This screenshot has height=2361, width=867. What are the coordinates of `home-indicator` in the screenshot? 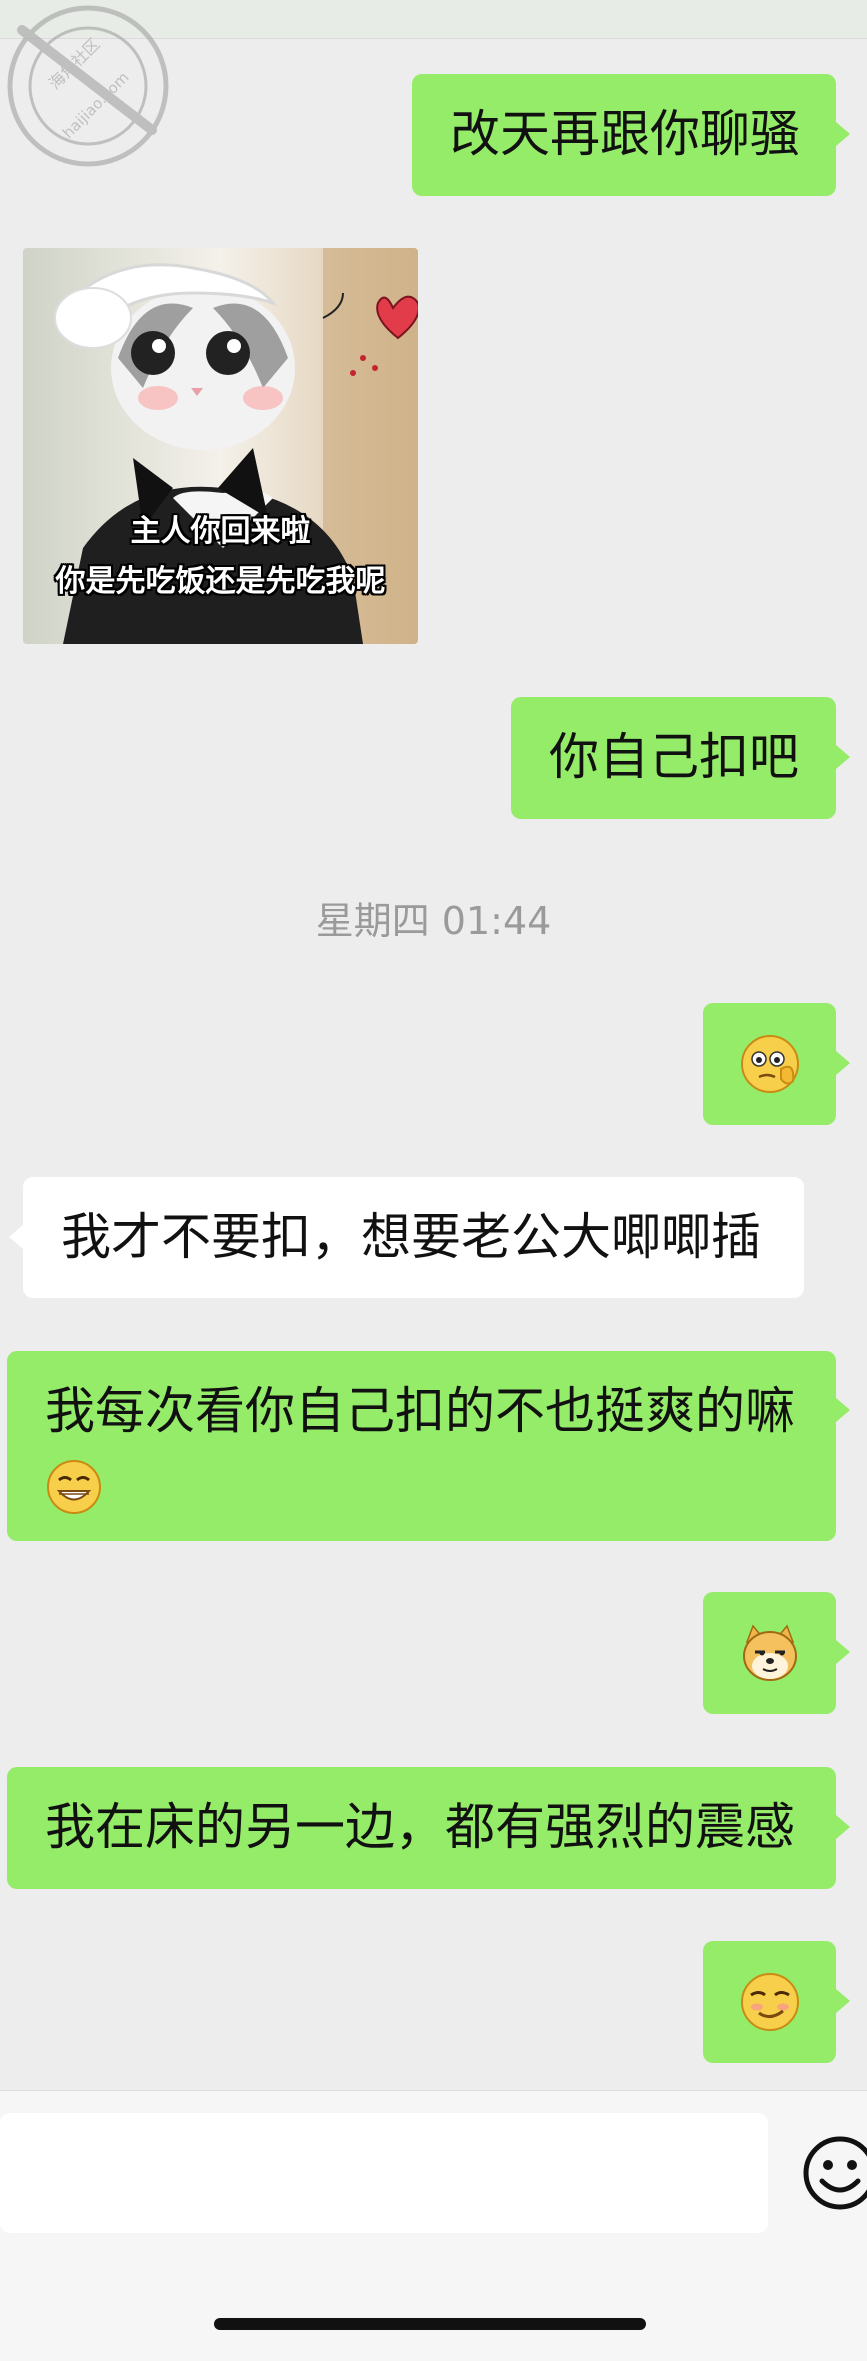 It's located at (430, 2324).